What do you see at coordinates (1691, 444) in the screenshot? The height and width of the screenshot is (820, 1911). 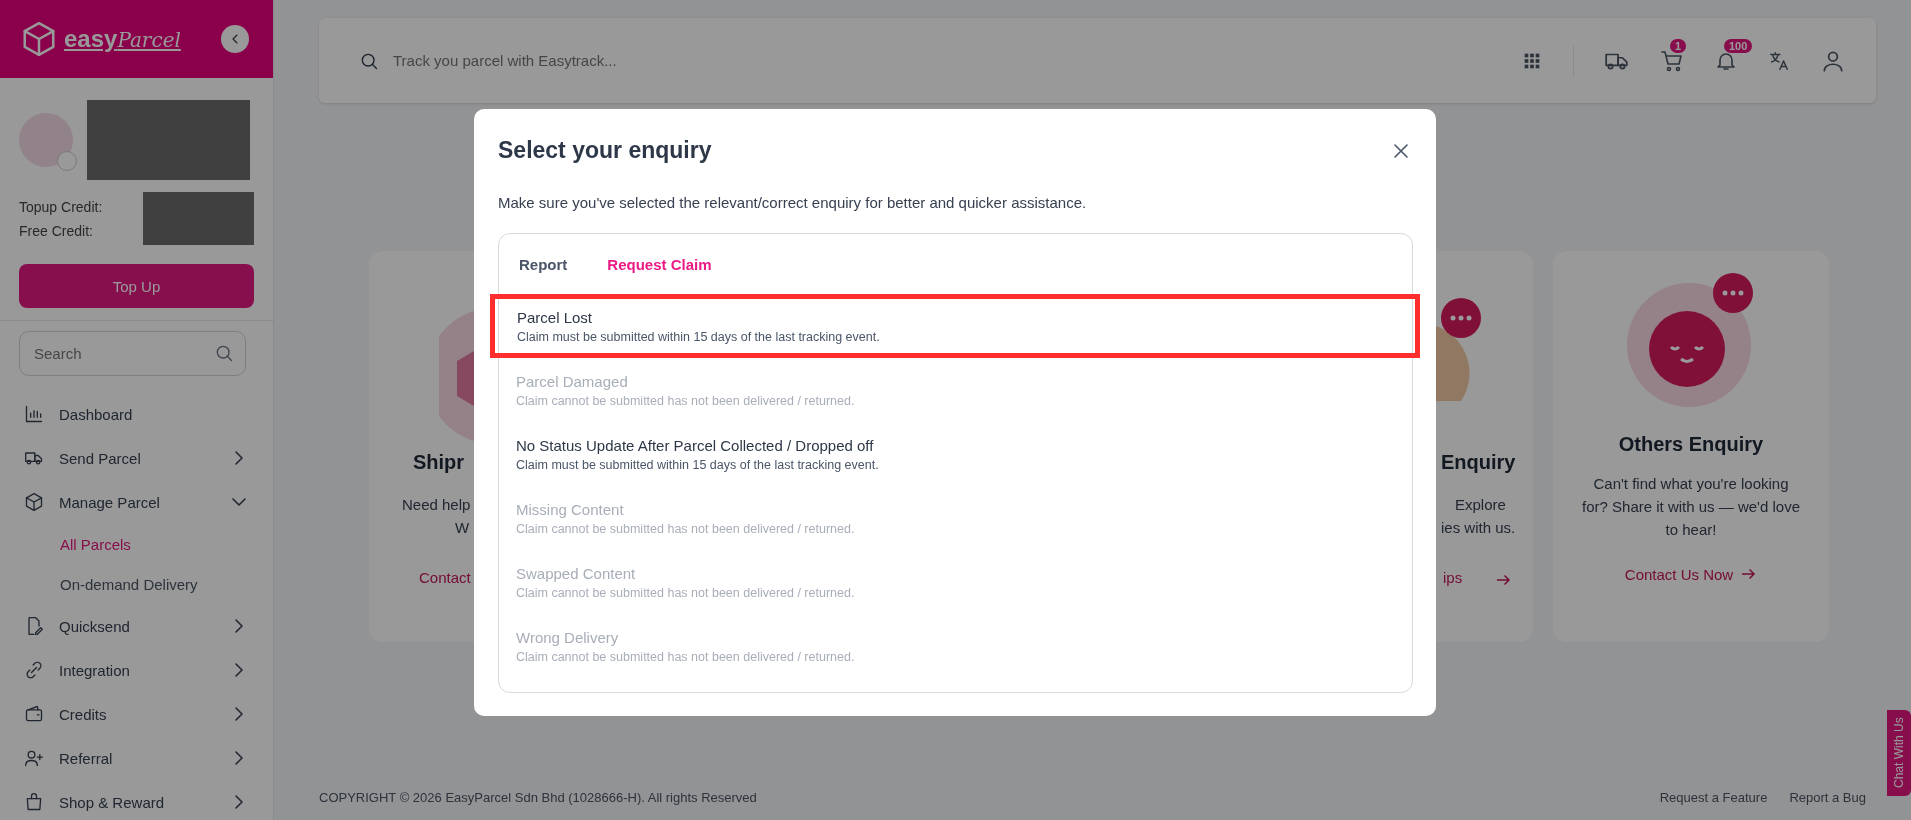 I see `card-title: Others Enquiry` at bounding box center [1691, 444].